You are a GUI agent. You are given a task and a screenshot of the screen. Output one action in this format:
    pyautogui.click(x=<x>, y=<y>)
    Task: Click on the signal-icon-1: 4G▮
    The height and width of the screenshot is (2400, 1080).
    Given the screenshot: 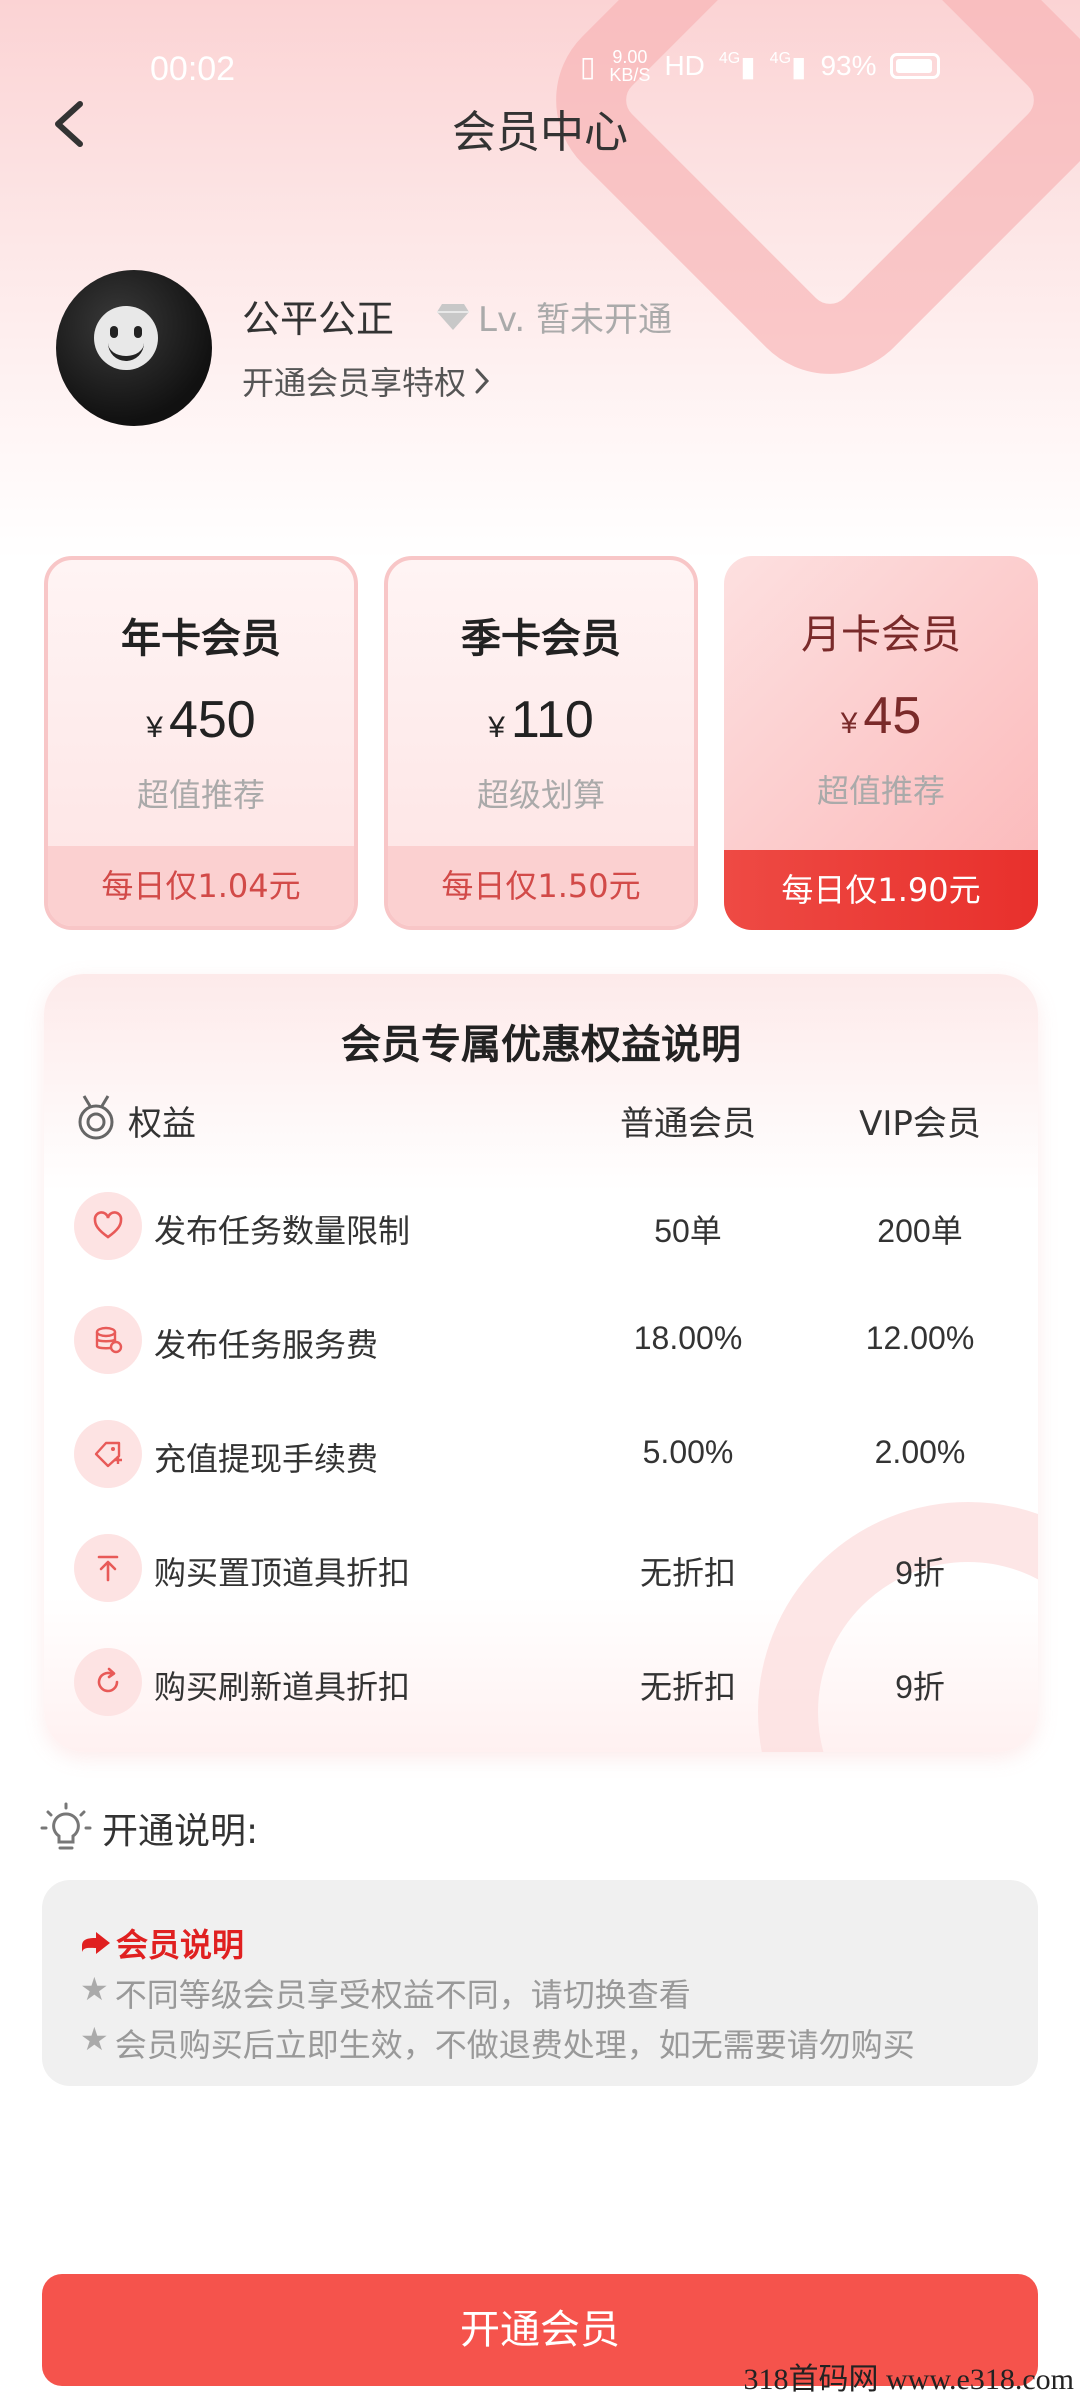 What is the action you would take?
    pyautogui.click(x=737, y=65)
    